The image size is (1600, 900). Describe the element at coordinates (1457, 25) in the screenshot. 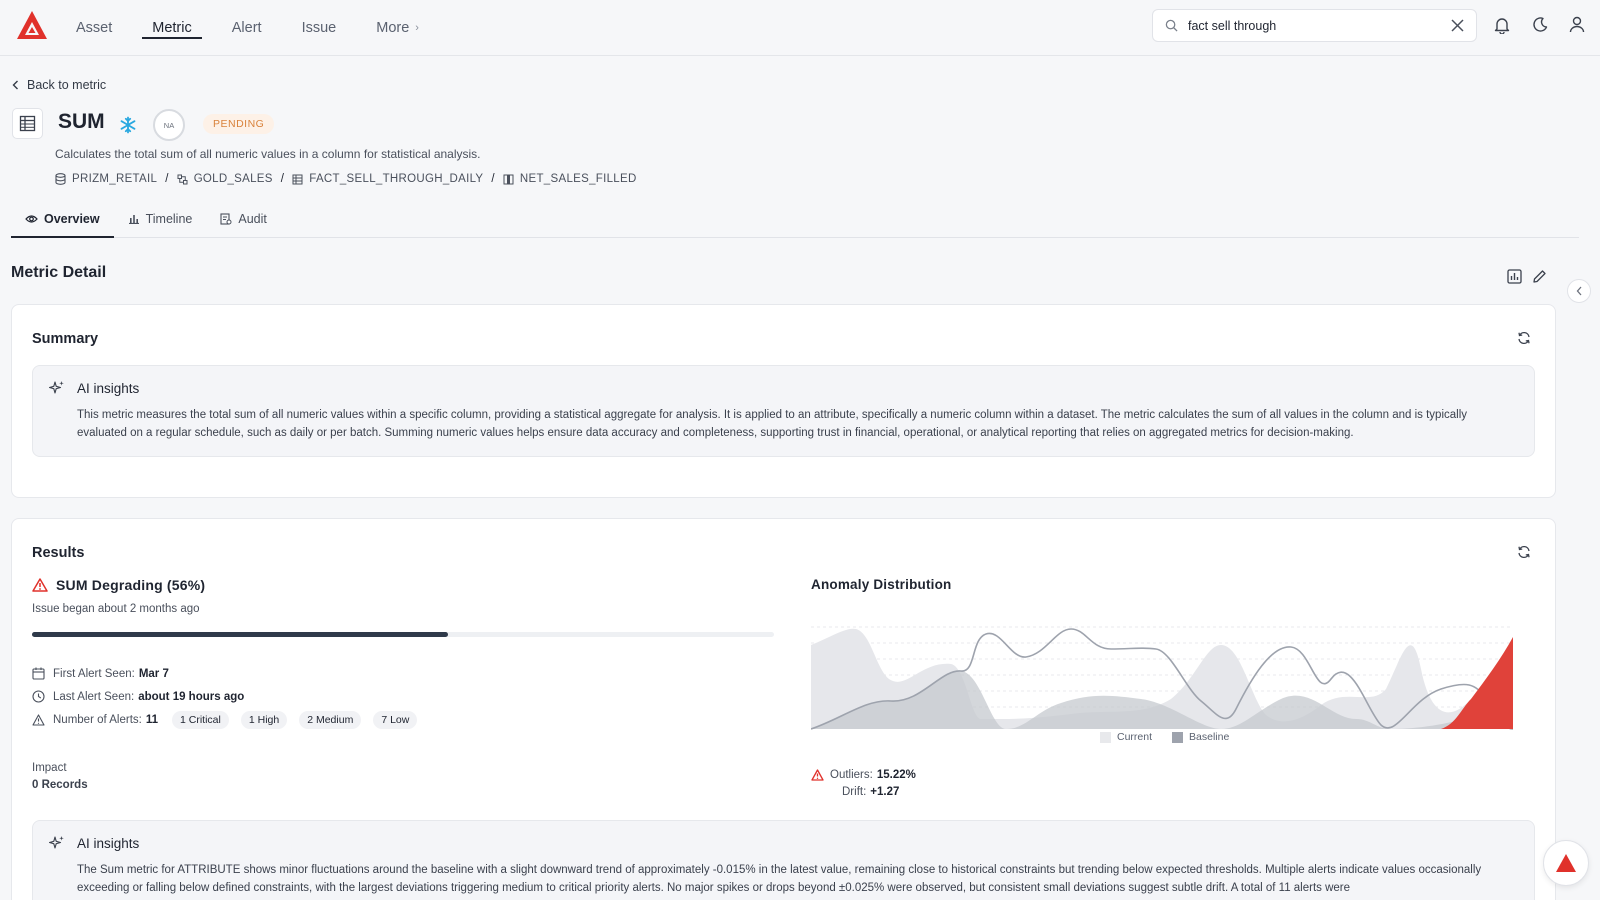

I see `close-icon` at that location.